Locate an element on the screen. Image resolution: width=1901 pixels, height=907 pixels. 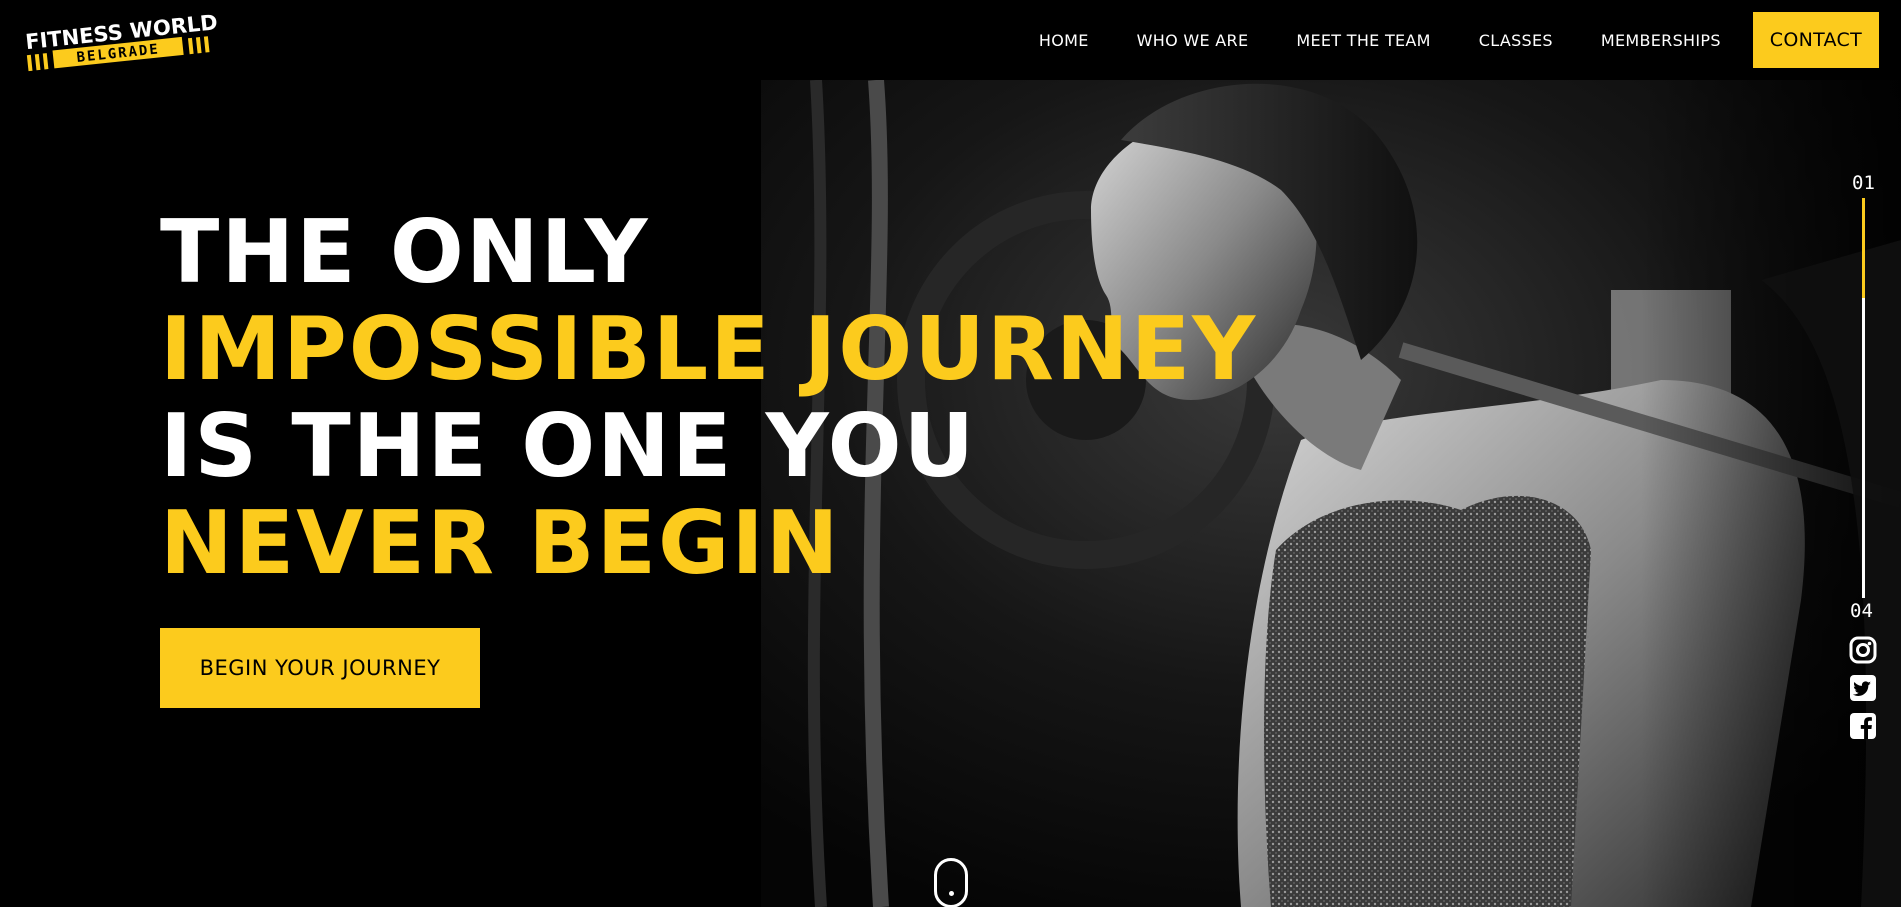
logo-graphic: FITNESS WORLD BELGRADE is located at coordinates (121, 41).